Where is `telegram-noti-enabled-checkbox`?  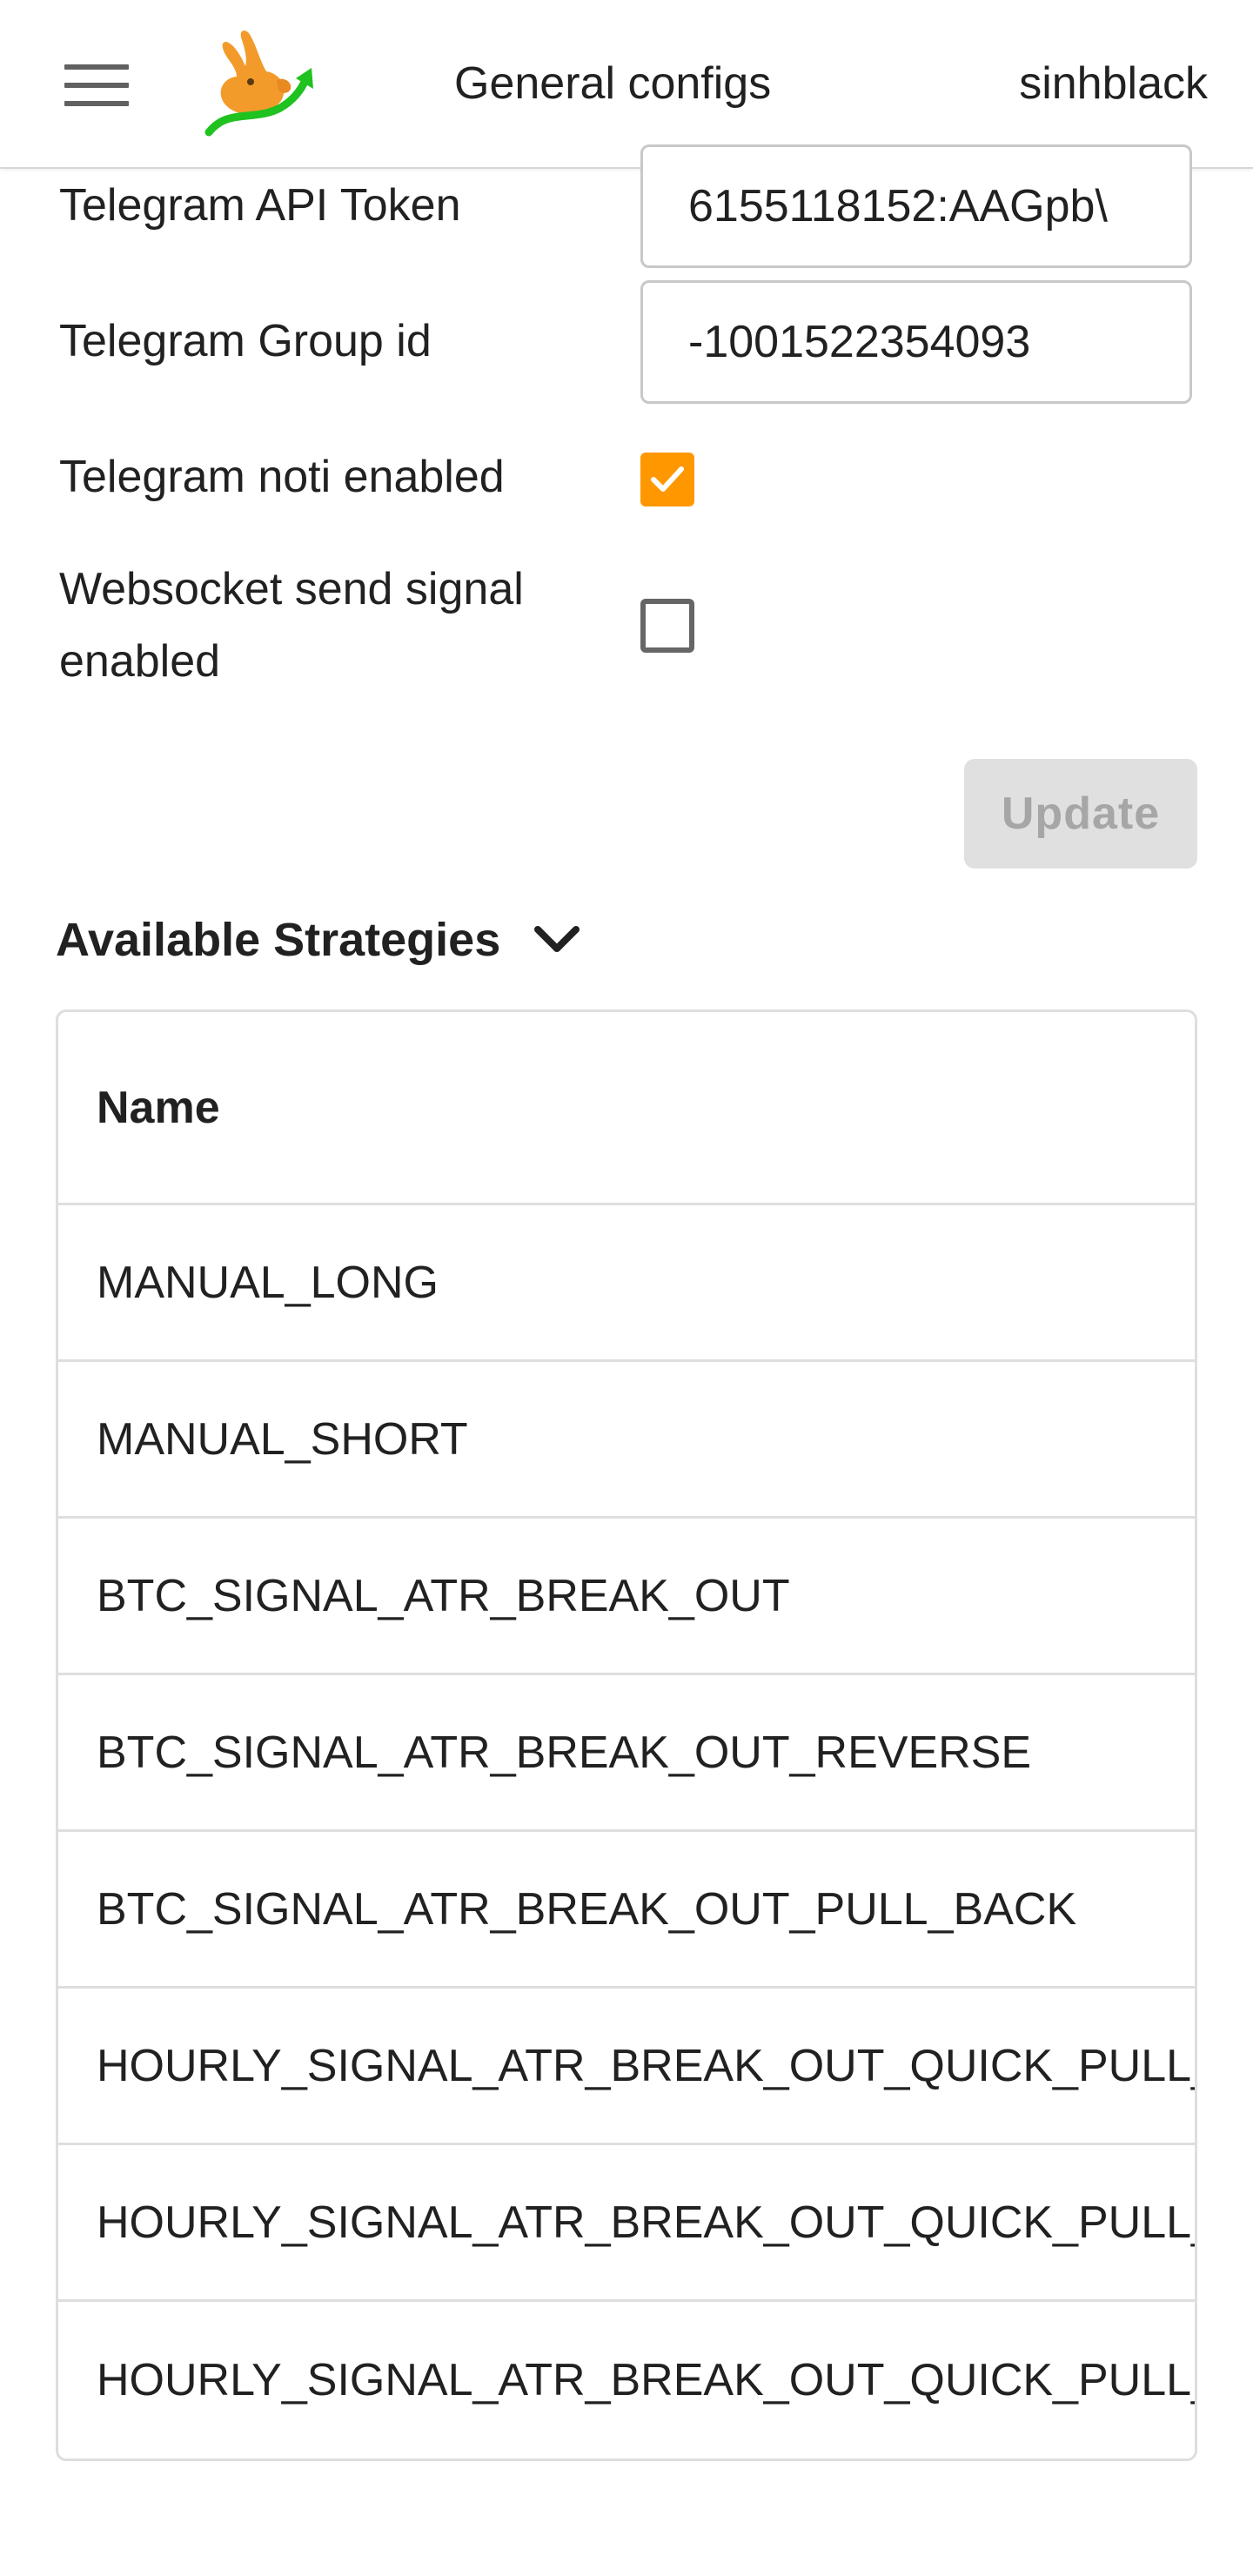
telegram-noti-enabled-checkbox is located at coordinates (667, 479).